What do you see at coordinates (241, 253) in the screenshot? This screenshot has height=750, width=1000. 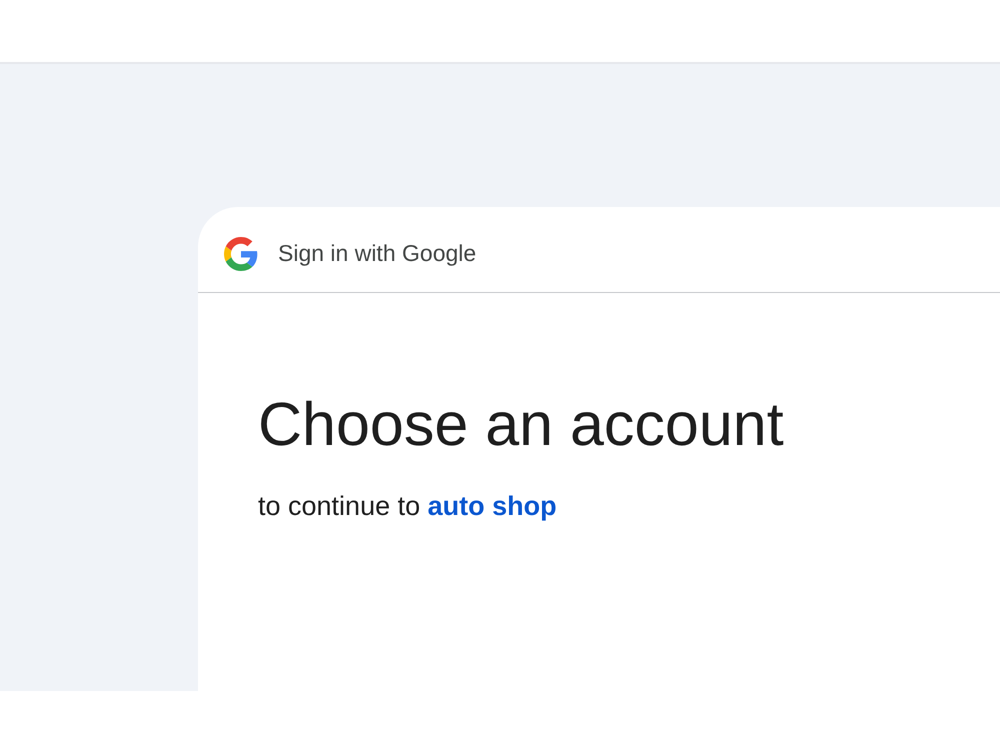 I see `g-logo-icon` at bounding box center [241, 253].